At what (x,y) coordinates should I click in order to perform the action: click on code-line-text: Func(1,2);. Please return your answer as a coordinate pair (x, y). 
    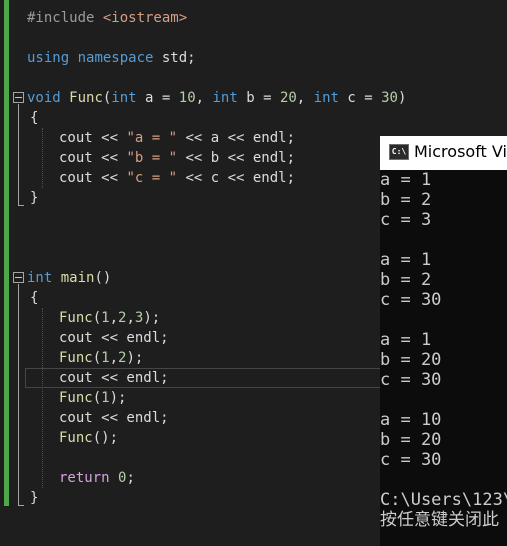
    Looking at the image, I should click on (101, 358).